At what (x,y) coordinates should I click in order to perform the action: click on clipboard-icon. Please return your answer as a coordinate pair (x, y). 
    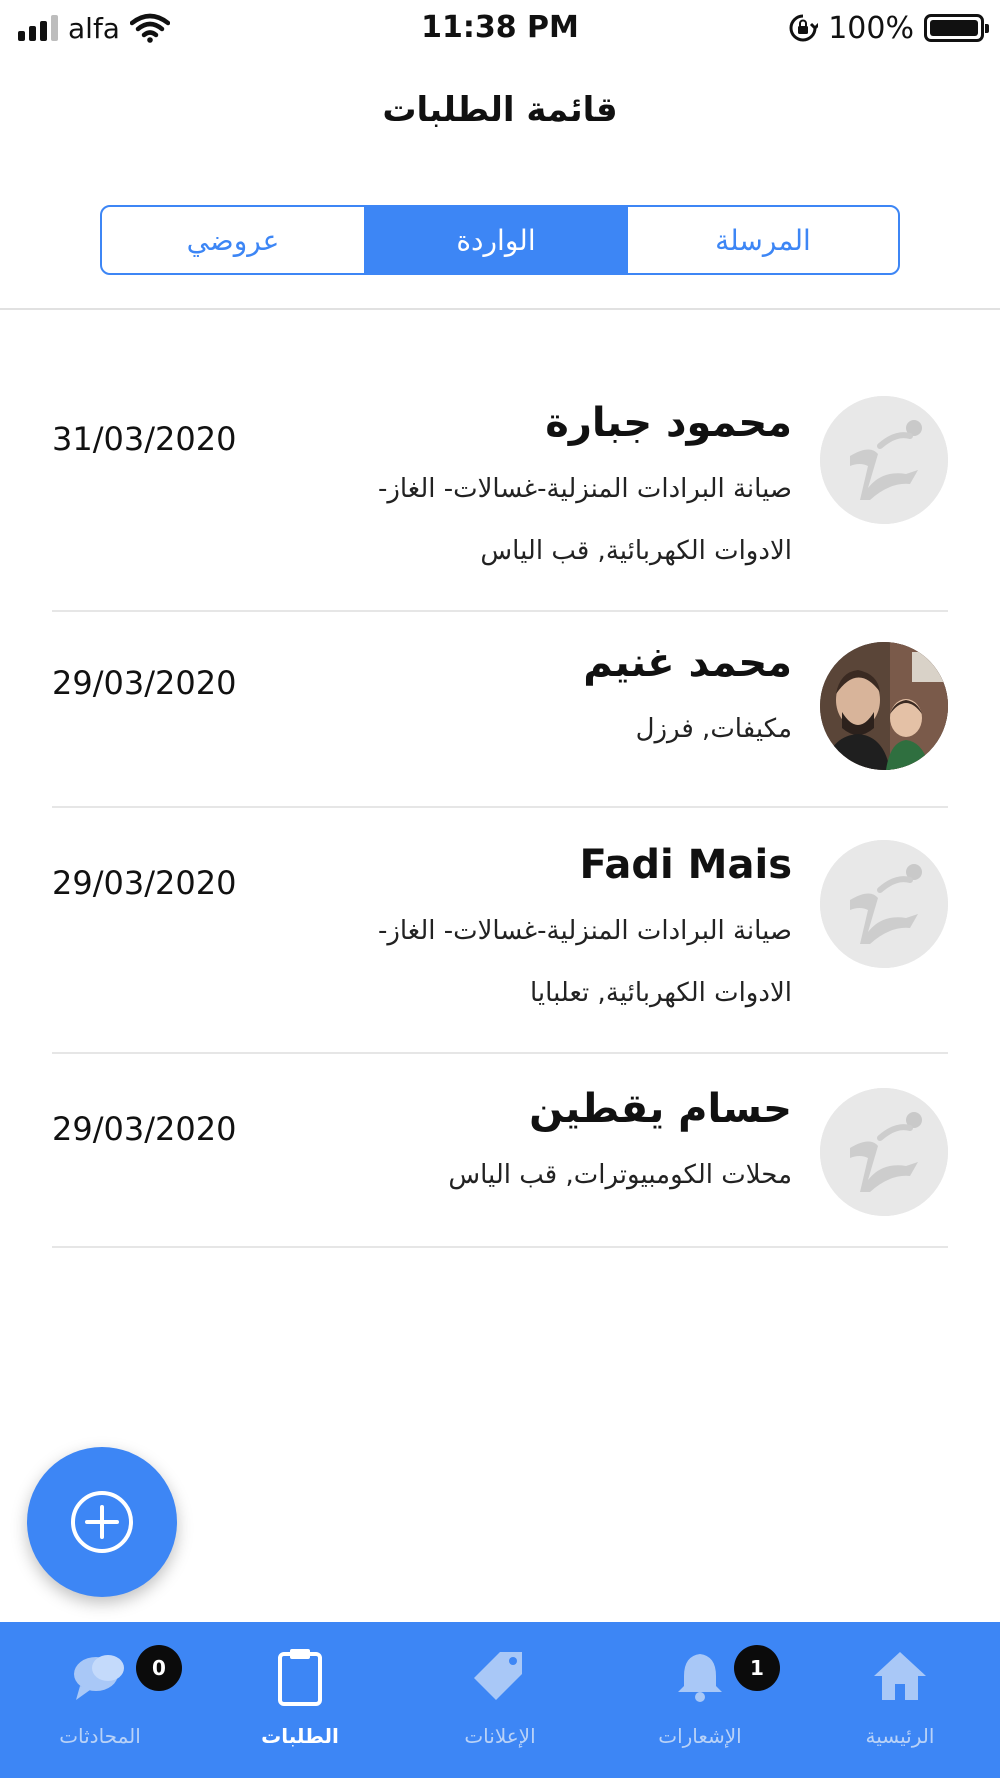
    Looking at the image, I should click on (300, 1677).